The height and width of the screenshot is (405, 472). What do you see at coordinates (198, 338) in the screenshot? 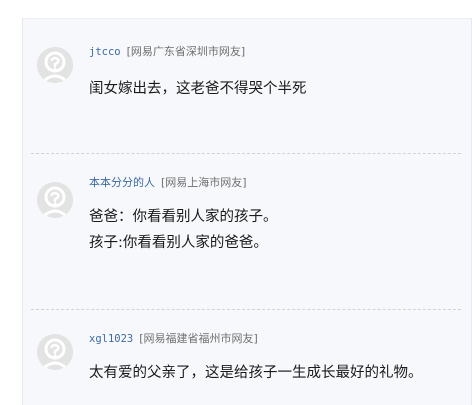
I see `comment-source: [网易福建省福州市网友]` at bounding box center [198, 338].